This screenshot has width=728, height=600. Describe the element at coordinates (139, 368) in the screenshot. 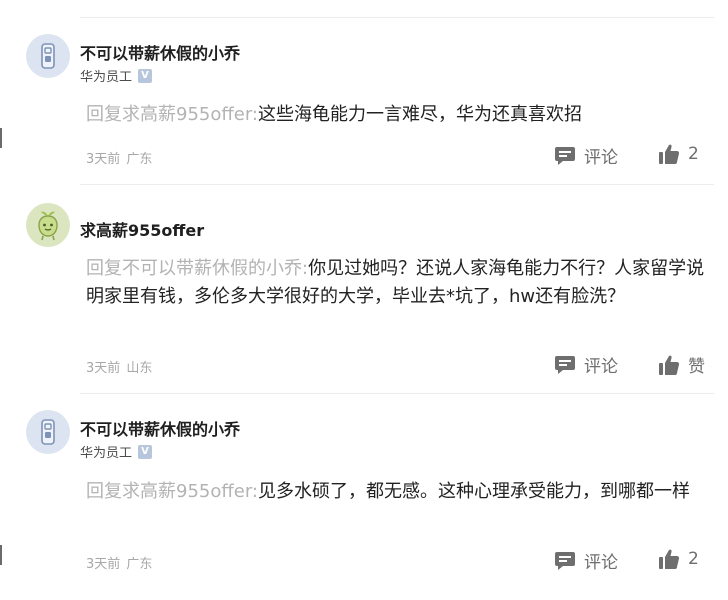

I see `comment-location: 山东` at that location.